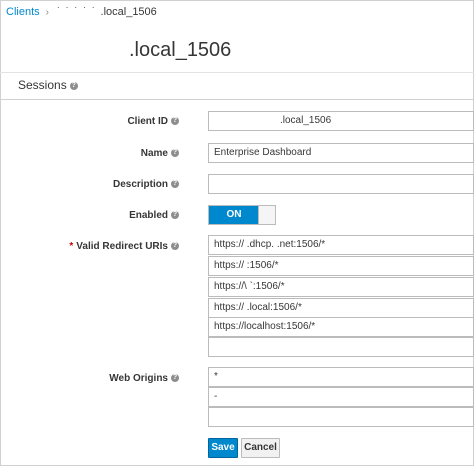 The height and width of the screenshot is (466, 474). What do you see at coordinates (260, 448) in the screenshot?
I see `cancel-button: Cancel` at bounding box center [260, 448].